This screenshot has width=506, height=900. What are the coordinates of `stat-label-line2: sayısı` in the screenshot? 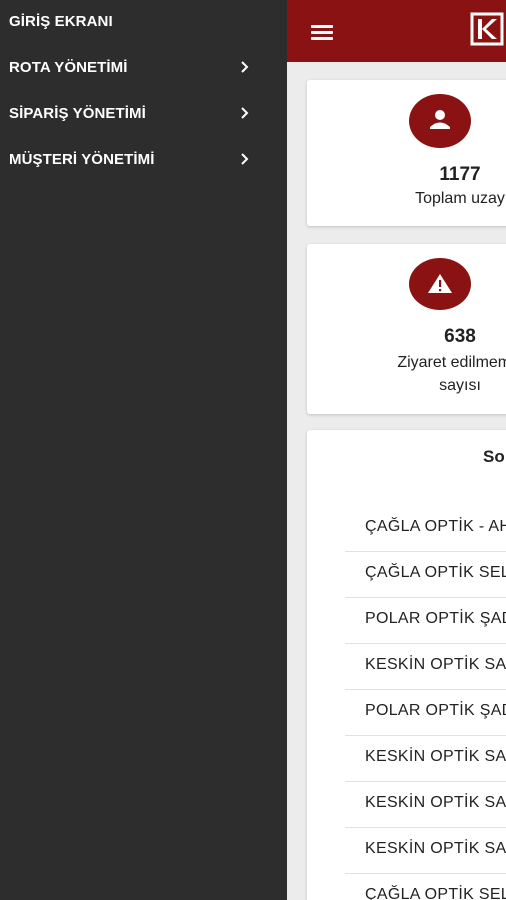 It's located at (460, 385).